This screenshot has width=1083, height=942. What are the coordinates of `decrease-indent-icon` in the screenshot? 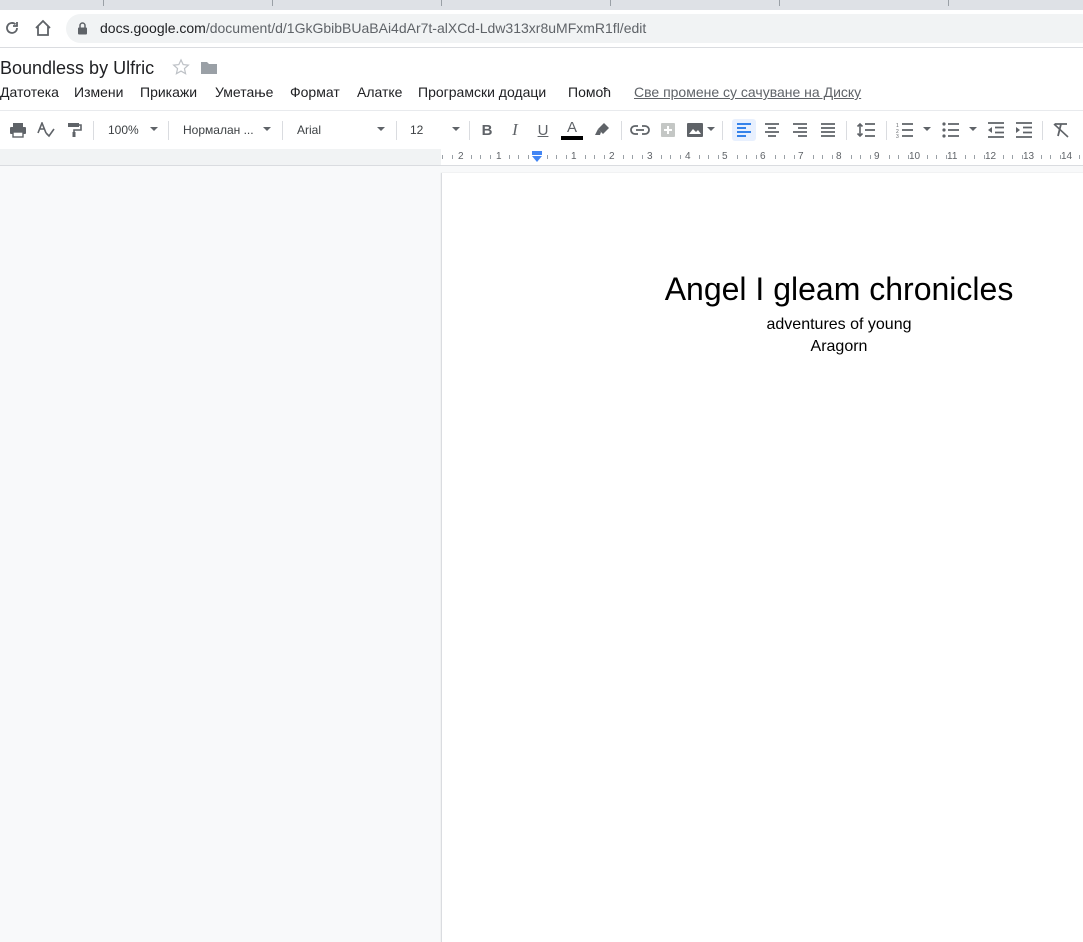 It's located at (996, 130).